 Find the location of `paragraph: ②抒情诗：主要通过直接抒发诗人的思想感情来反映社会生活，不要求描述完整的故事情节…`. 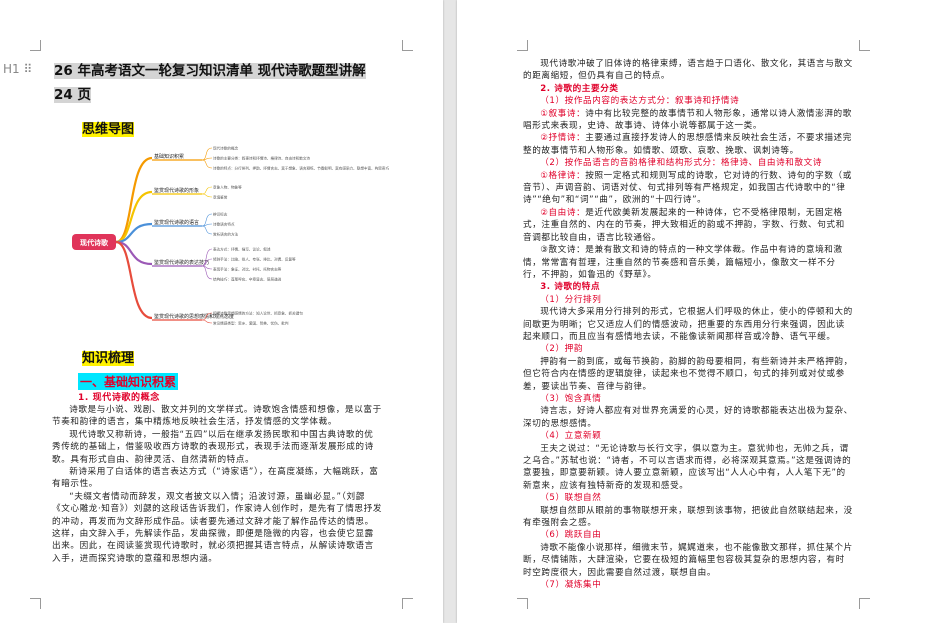

paragraph: ②抒情诗：主要通过直接抒发诗人的思想感情来反映社会生活，不要求描述完整的故事情节… is located at coordinates (688, 144).